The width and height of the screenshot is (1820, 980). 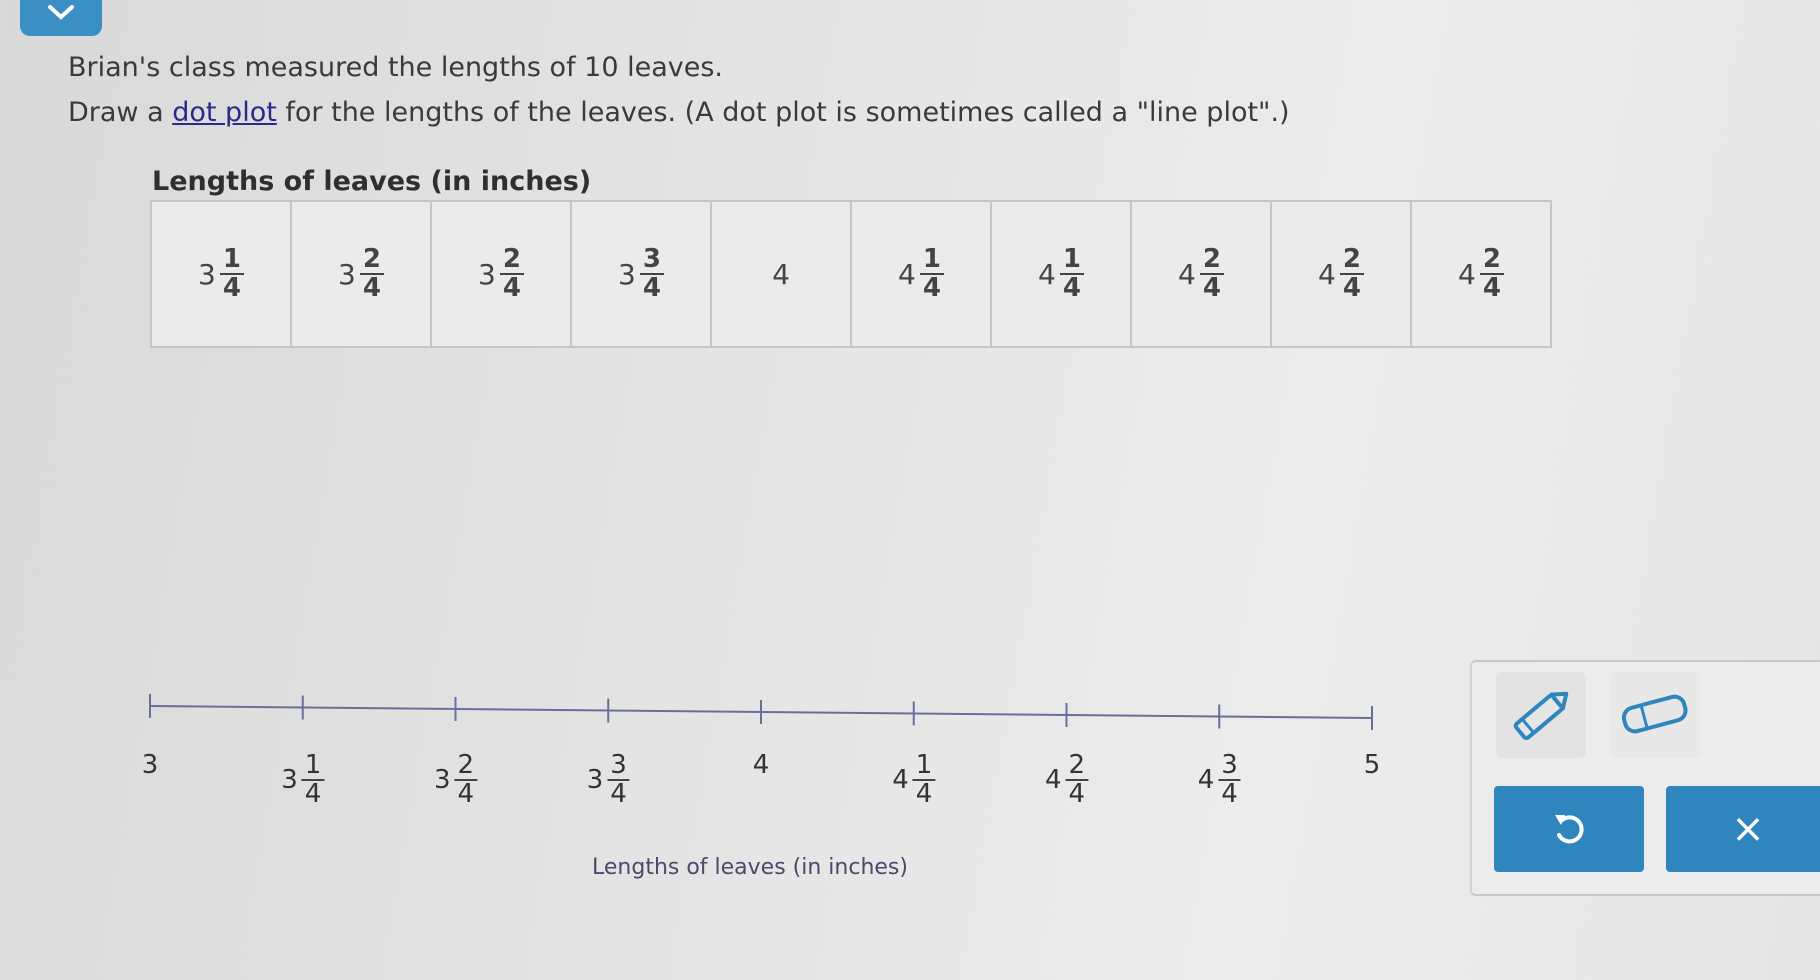 I want to click on whole-part: 5, so click(x=1372, y=765).